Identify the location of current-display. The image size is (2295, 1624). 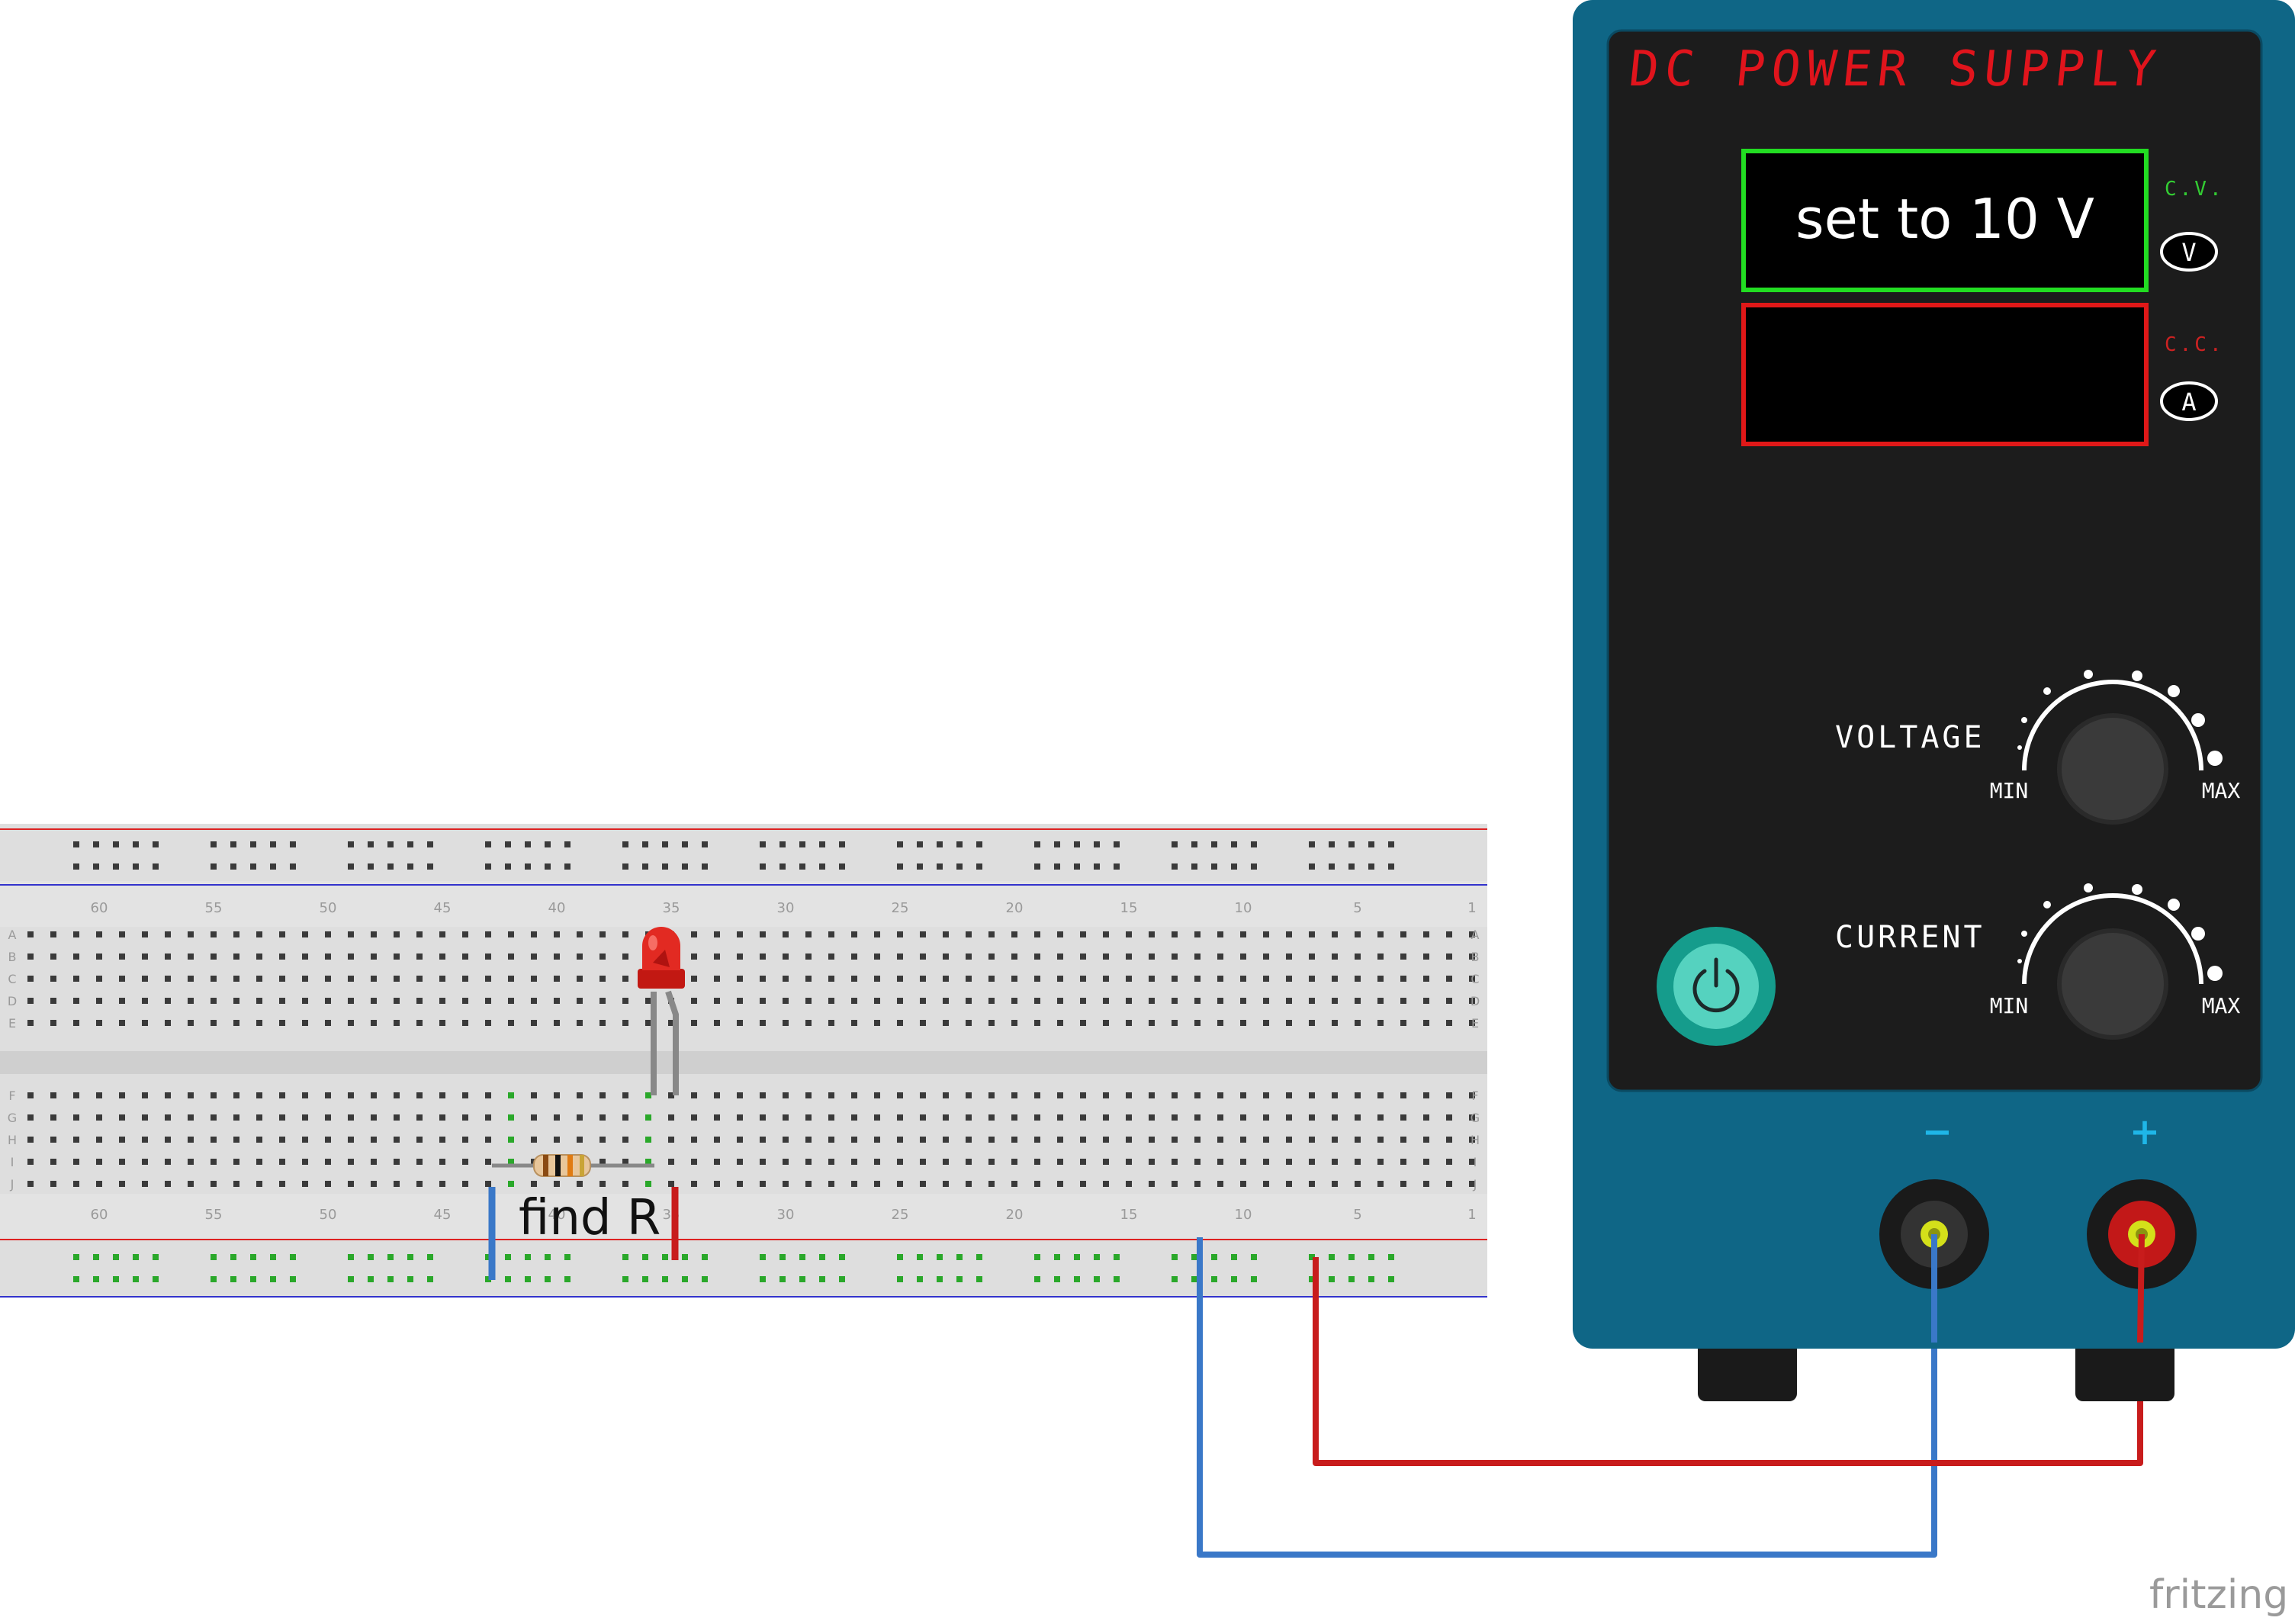
(1945, 374).